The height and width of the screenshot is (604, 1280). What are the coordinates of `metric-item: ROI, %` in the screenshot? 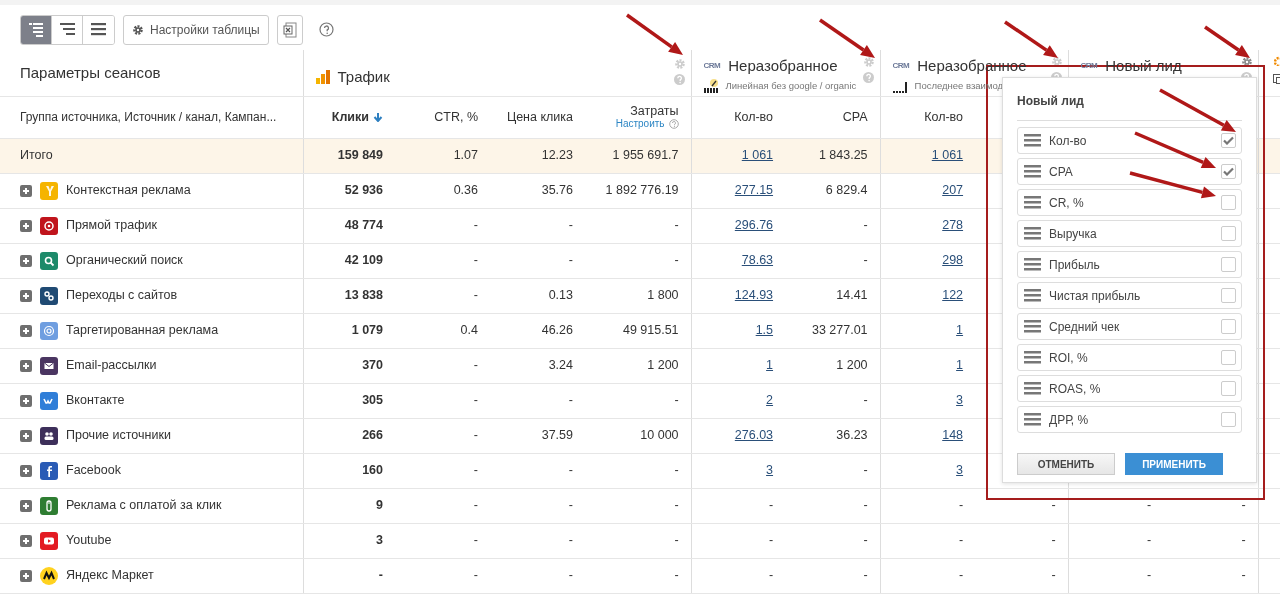 It's located at (1129, 357).